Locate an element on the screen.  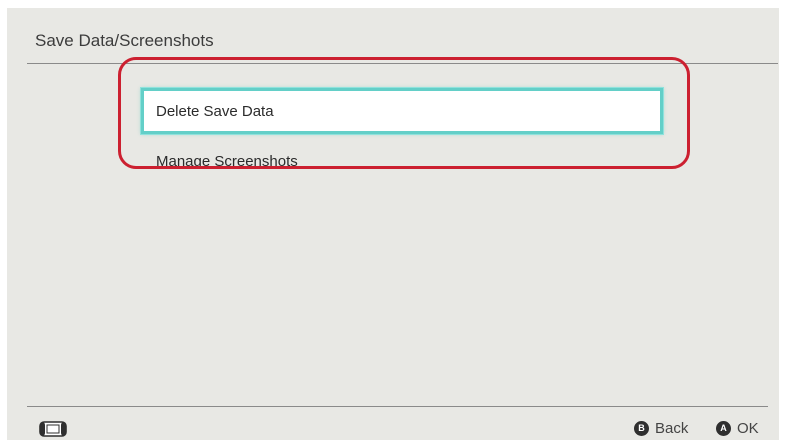
page-title: Save Data/Screenshots is located at coordinates (124, 40).